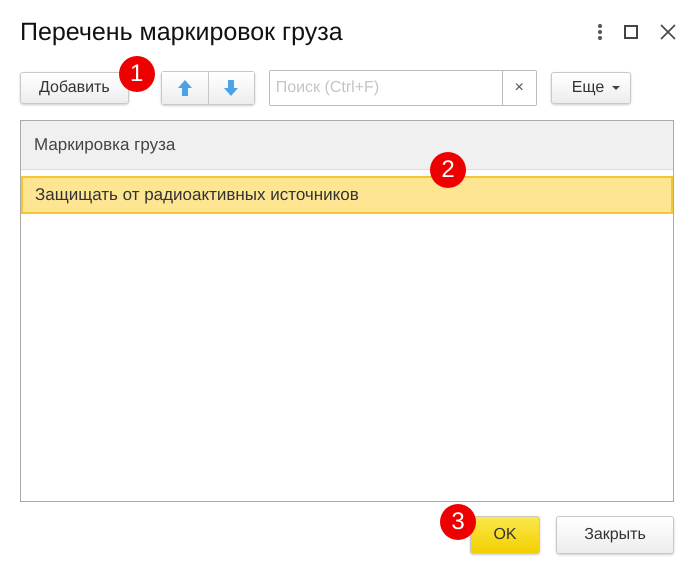 The width and height of the screenshot is (694, 572). I want to click on arrow-up-icon, so click(184, 88).